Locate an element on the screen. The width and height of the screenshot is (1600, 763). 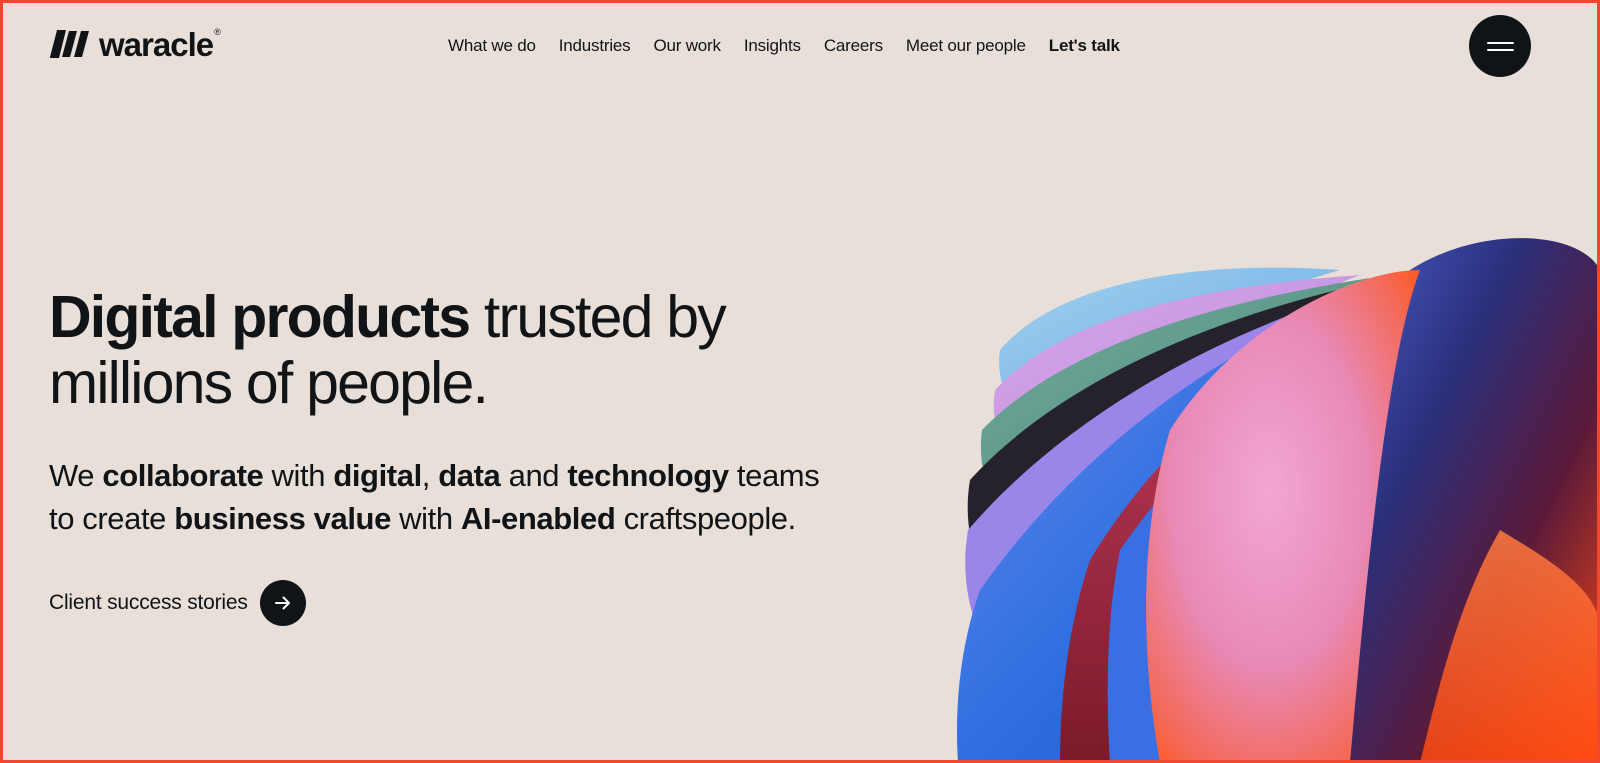
nav-item-insights: Insights is located at coordinates (772, 46).